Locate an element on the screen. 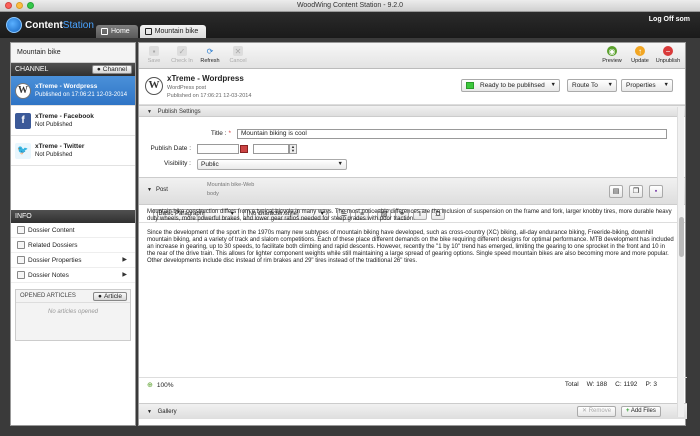 The height and width of the screenshot is (436, 700). preview-label: Preview is located at coordinates (612, 61).